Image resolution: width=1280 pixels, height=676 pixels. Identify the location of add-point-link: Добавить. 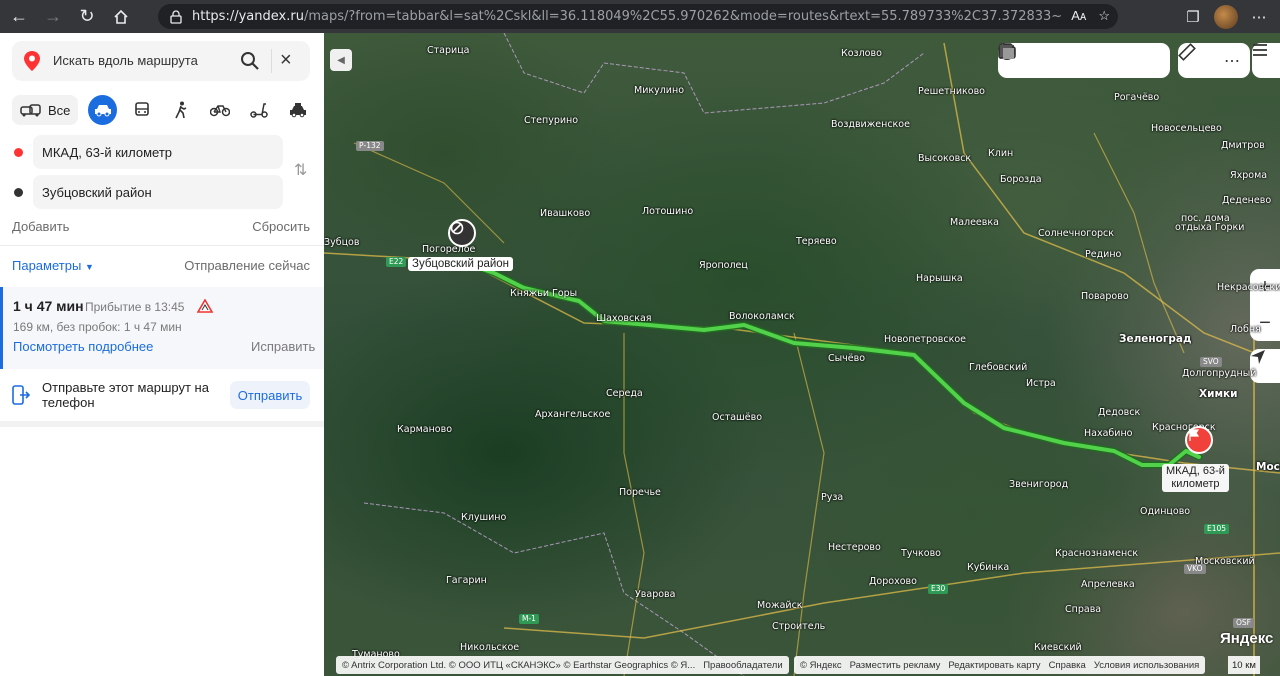
(40, 226).